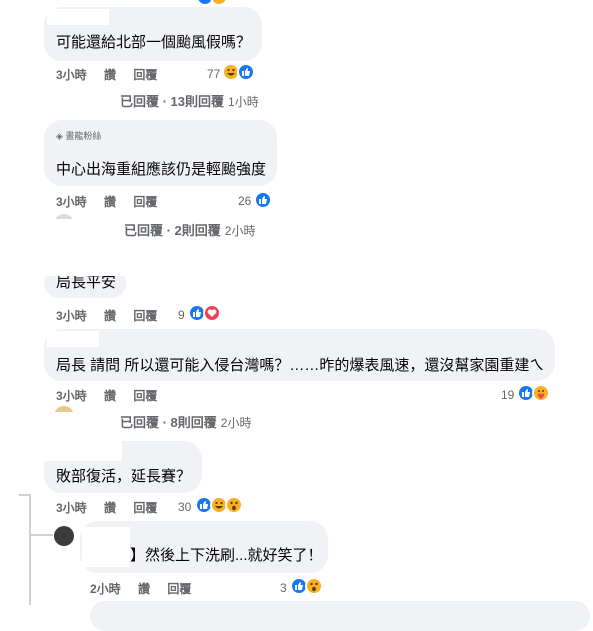  Describe the element at coordinates (168, 422) in the screenshot. I see `replies-summary: 已回覆 · 8則回覆` at that location.